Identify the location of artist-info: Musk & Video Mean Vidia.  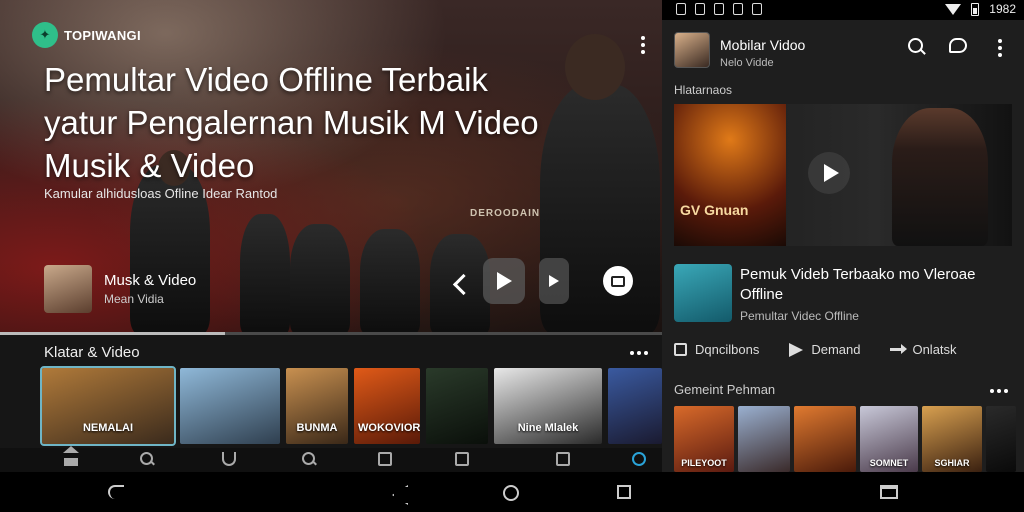
(120, 289).